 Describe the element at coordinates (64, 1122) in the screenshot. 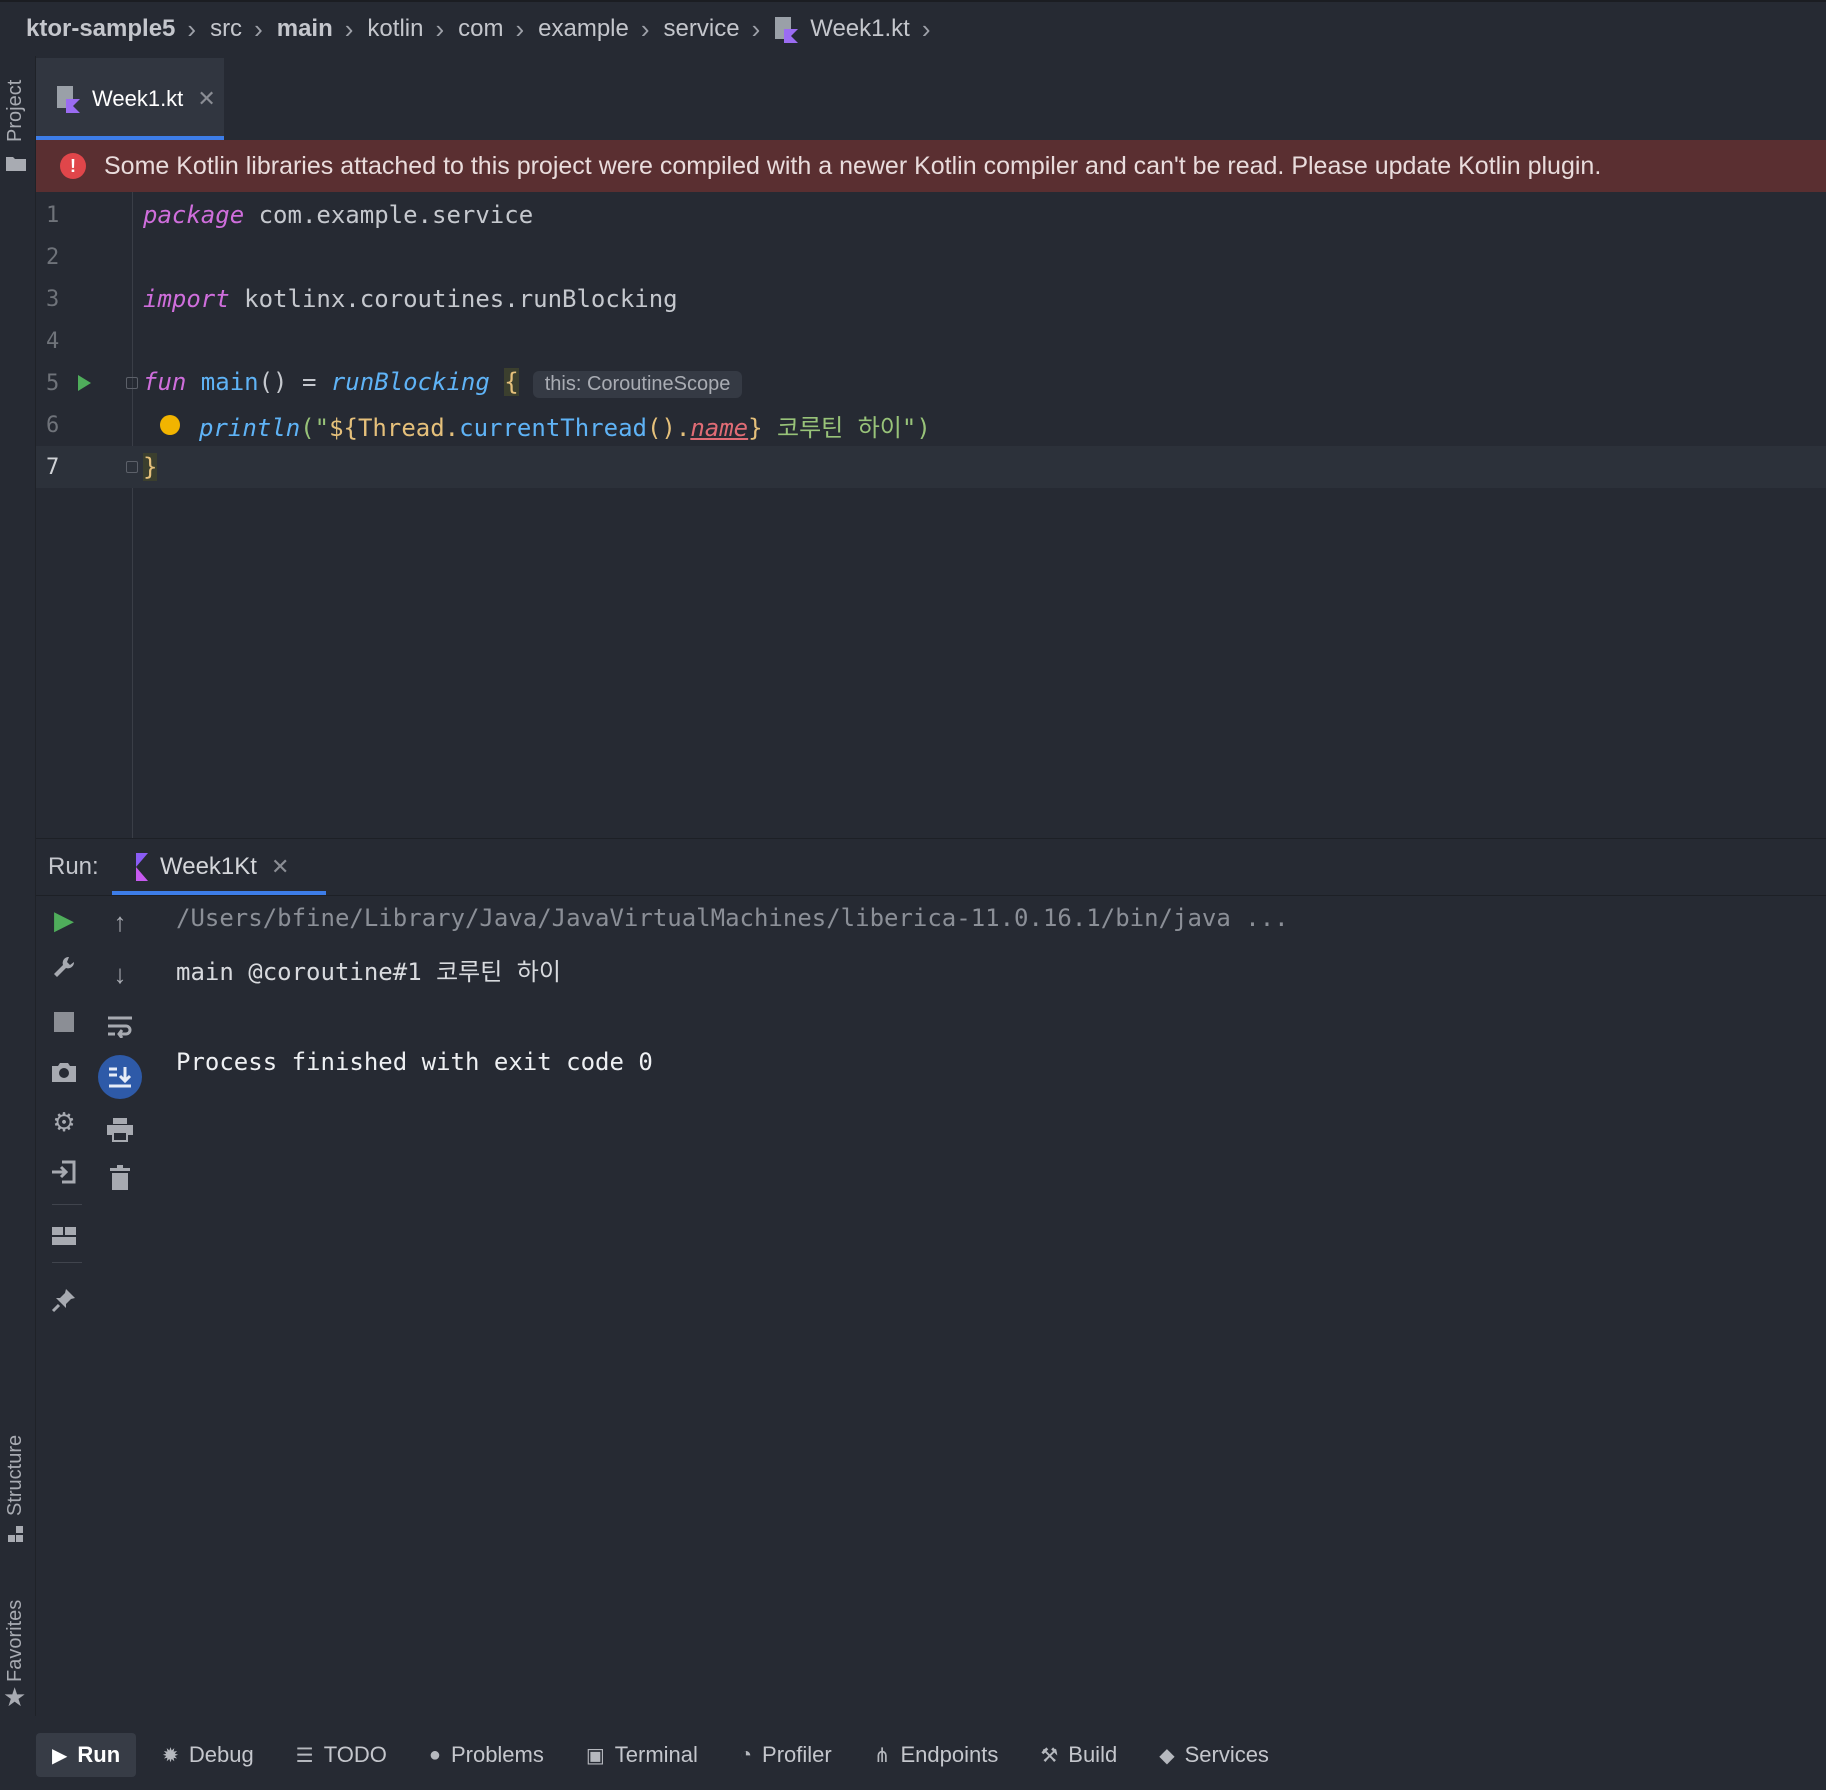

I see `debug-settings-icon: ⚙` at that location.